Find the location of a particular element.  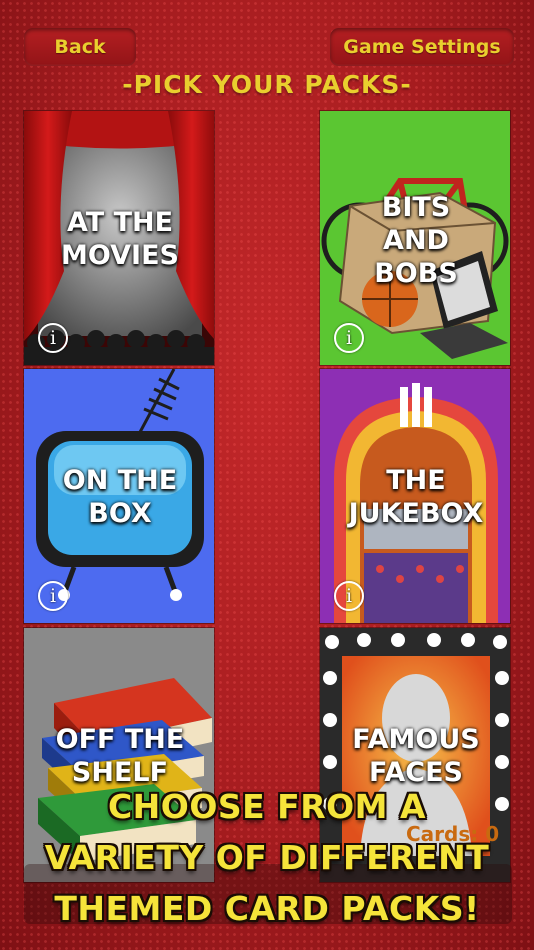

pack-tile-at-the-movies: AT THE MOVIES i is located at coordinates (119, 238).